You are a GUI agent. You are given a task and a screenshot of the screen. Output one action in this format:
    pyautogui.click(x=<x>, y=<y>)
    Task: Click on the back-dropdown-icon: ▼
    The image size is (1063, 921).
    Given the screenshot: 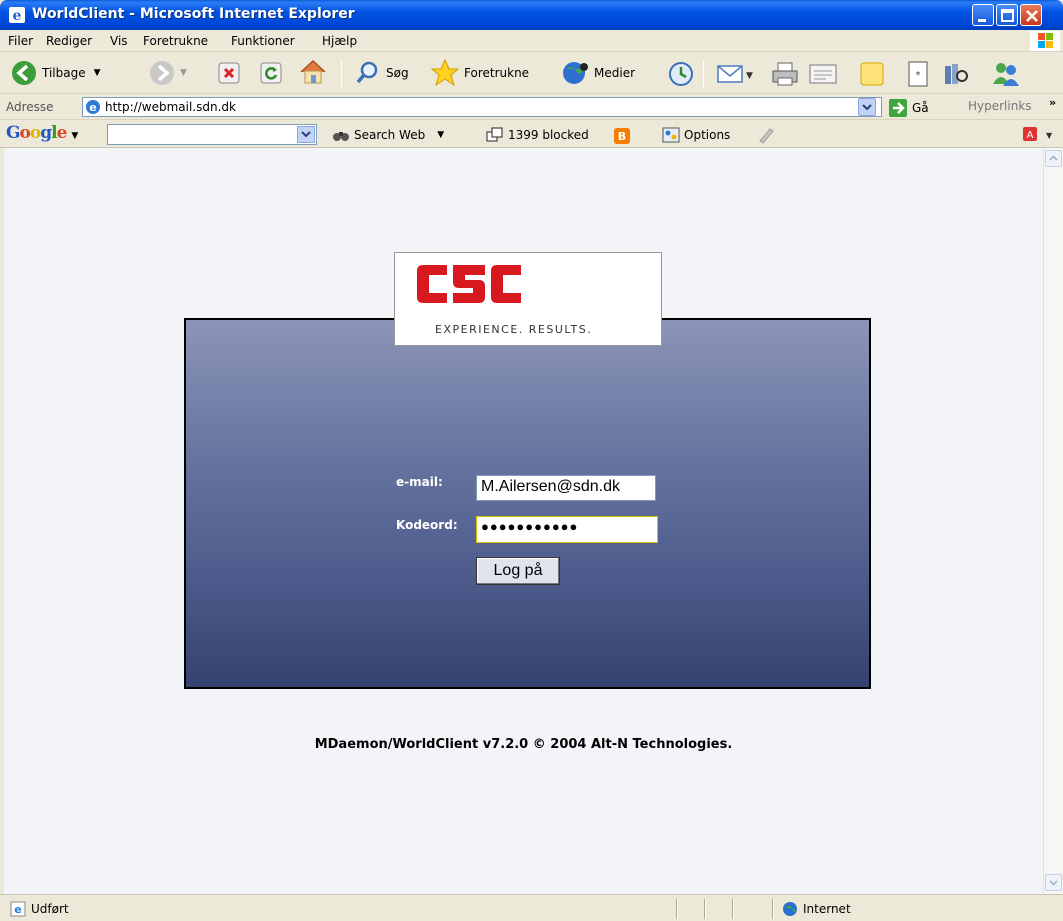 What is the action you would take?
    pyautogui.click(x=97, y=73)
    